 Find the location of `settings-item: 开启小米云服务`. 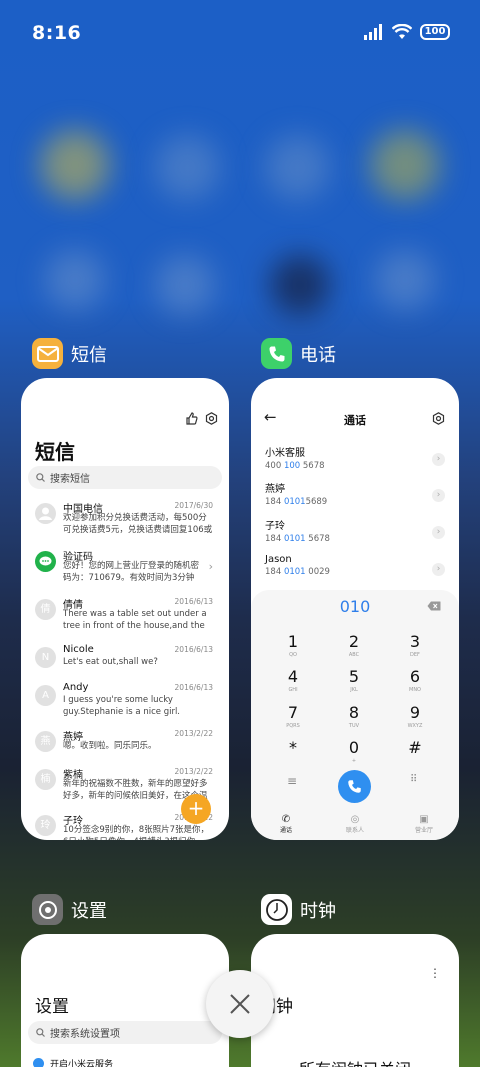

settings-item: 开启小米云服务 is located at coordinates (73, 1062).